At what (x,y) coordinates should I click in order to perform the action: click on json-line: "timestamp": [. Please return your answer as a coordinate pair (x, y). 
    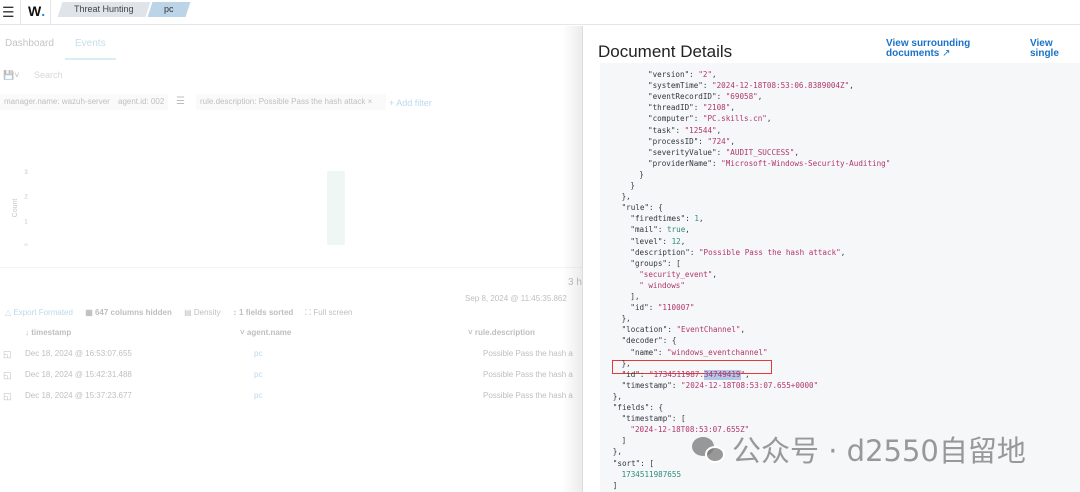
    Looking at the image, I should click on (653, 419).